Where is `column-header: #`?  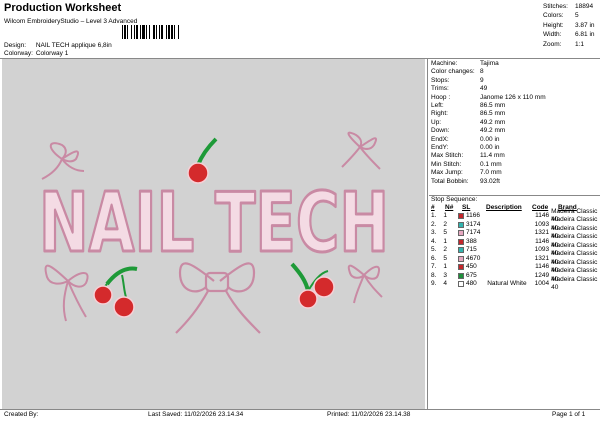 column-header: # is located at coordinates (433, 207).